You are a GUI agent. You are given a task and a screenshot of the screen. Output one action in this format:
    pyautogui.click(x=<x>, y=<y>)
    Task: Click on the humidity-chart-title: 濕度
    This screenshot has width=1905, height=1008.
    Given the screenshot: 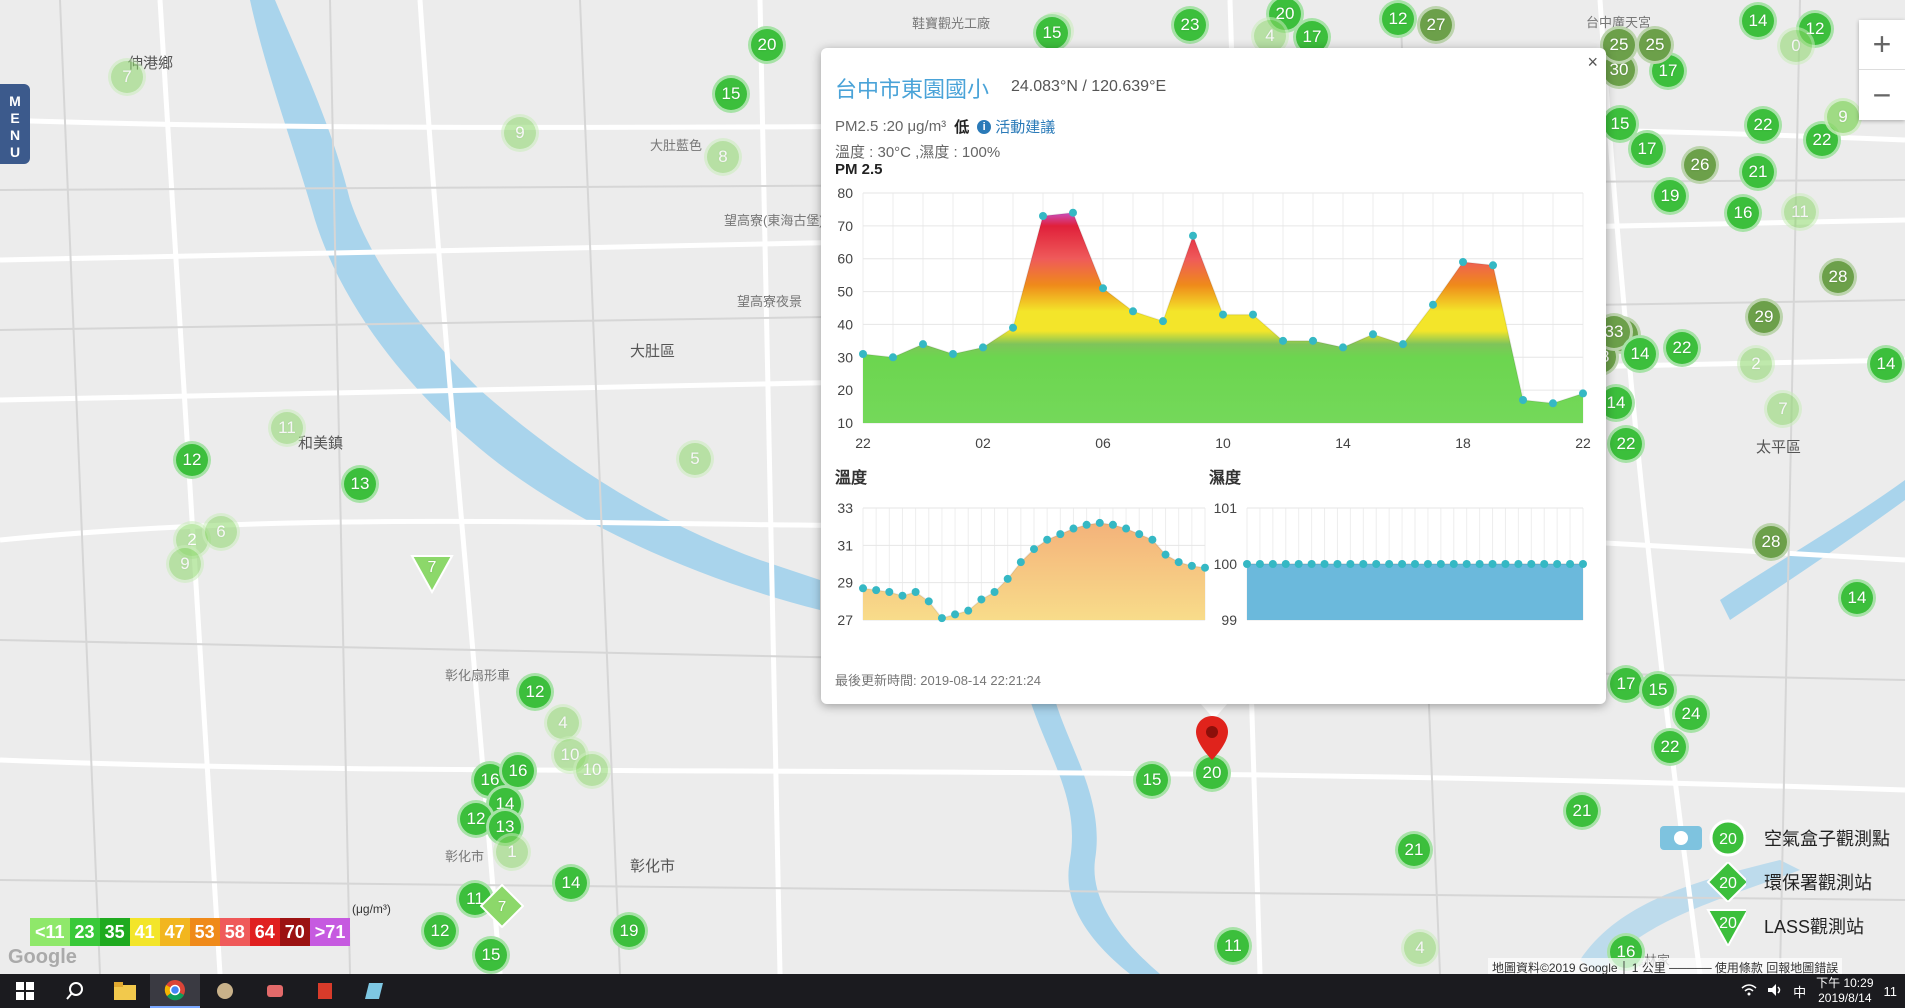 What is the action you would take?
    pyautogui.click(x=1225, y=478)
    